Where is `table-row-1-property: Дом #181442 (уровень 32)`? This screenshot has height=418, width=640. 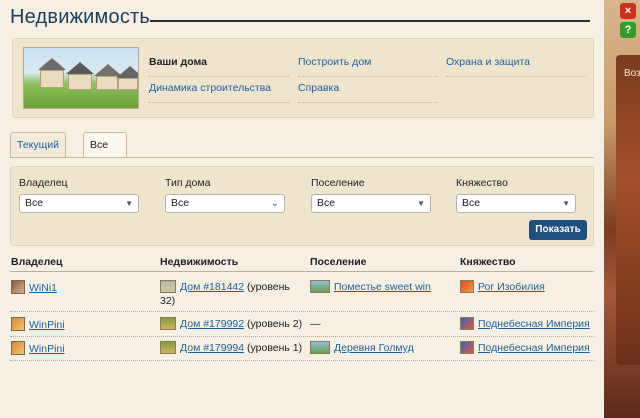
table-row-1-property: Дом #181442 (уровень 32) is located at coordinates (232, 294).